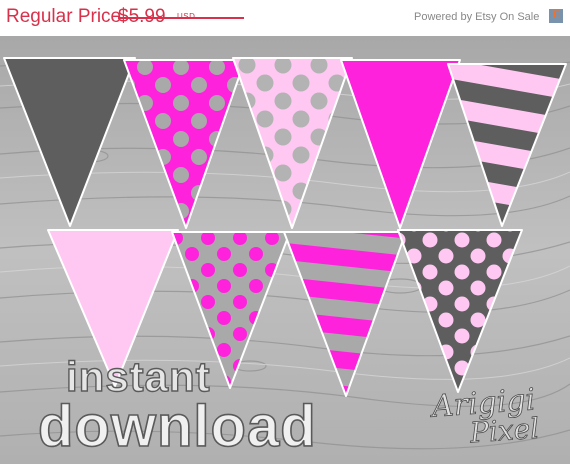  Describe the element at coordinates (177, 426) in the screenshot. I see `download-text: download` at that location.